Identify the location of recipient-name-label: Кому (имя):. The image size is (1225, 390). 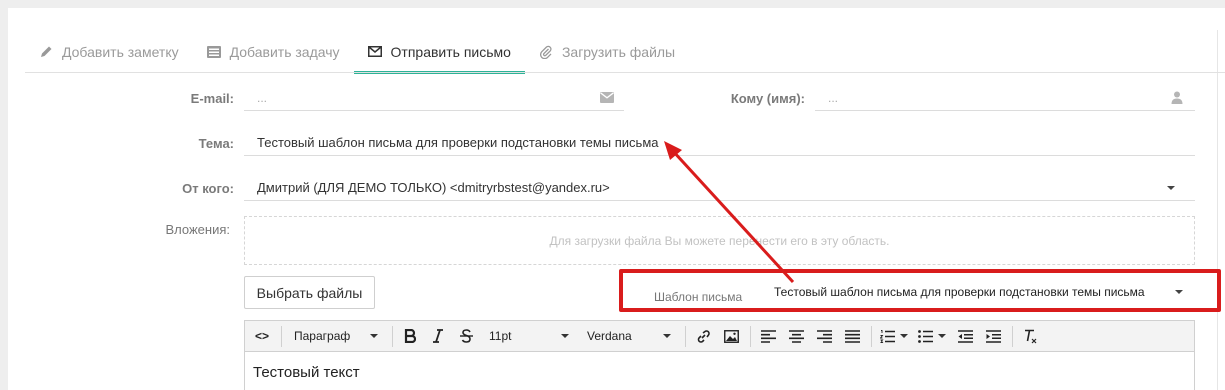
(767, 98).